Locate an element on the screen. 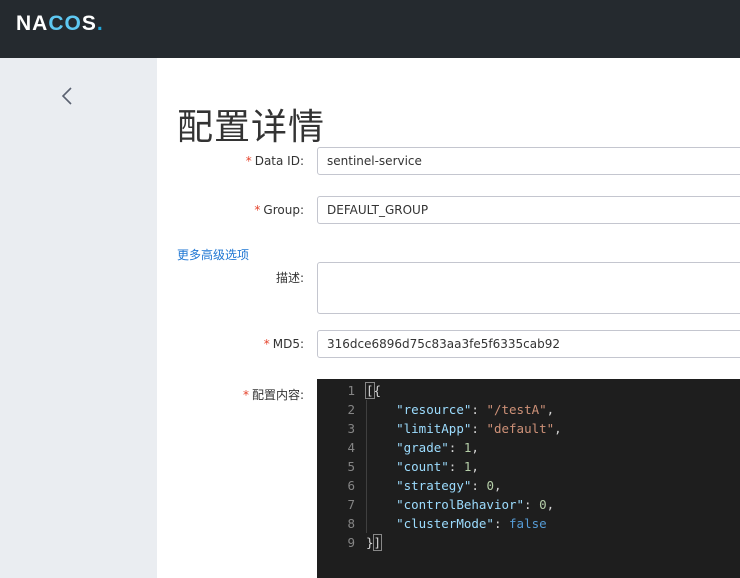 Image resolution: width=740 pixels, height=578 pixels. data-id-field: sentinel-service is located at coordinates (528, 161).